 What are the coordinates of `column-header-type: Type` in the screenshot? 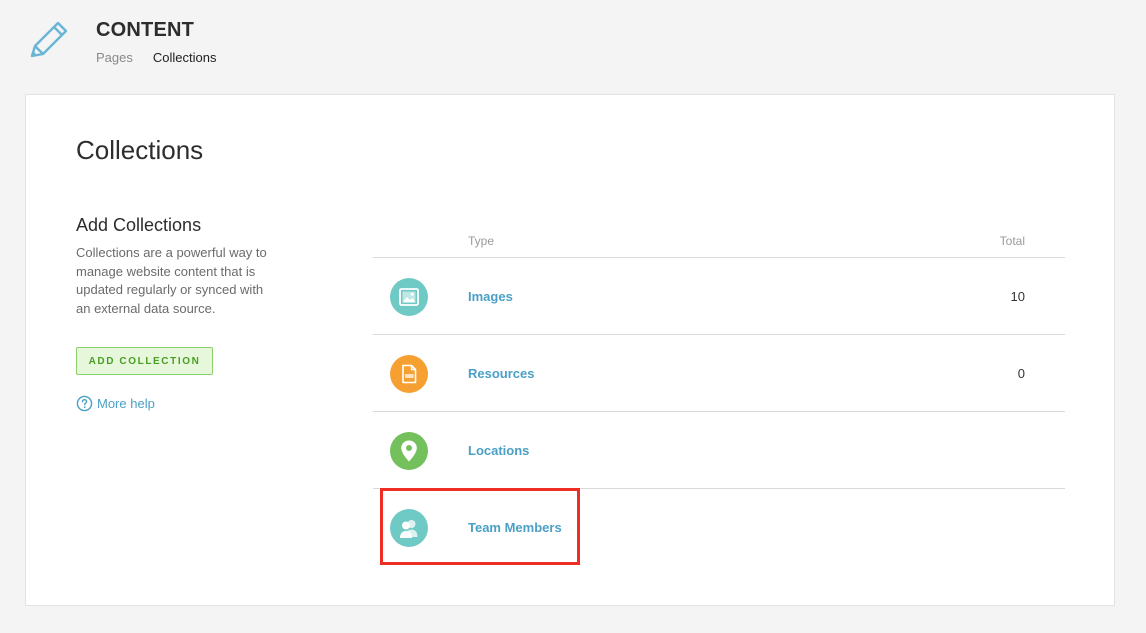 It's located at (481, 241).